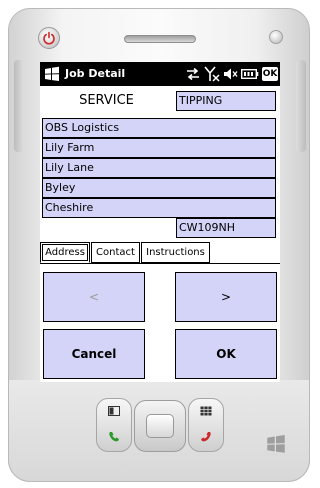 Image resolution: width=320 pixels, height=488 pixels. I want to click on right-softkey-button, so click(206, 411).